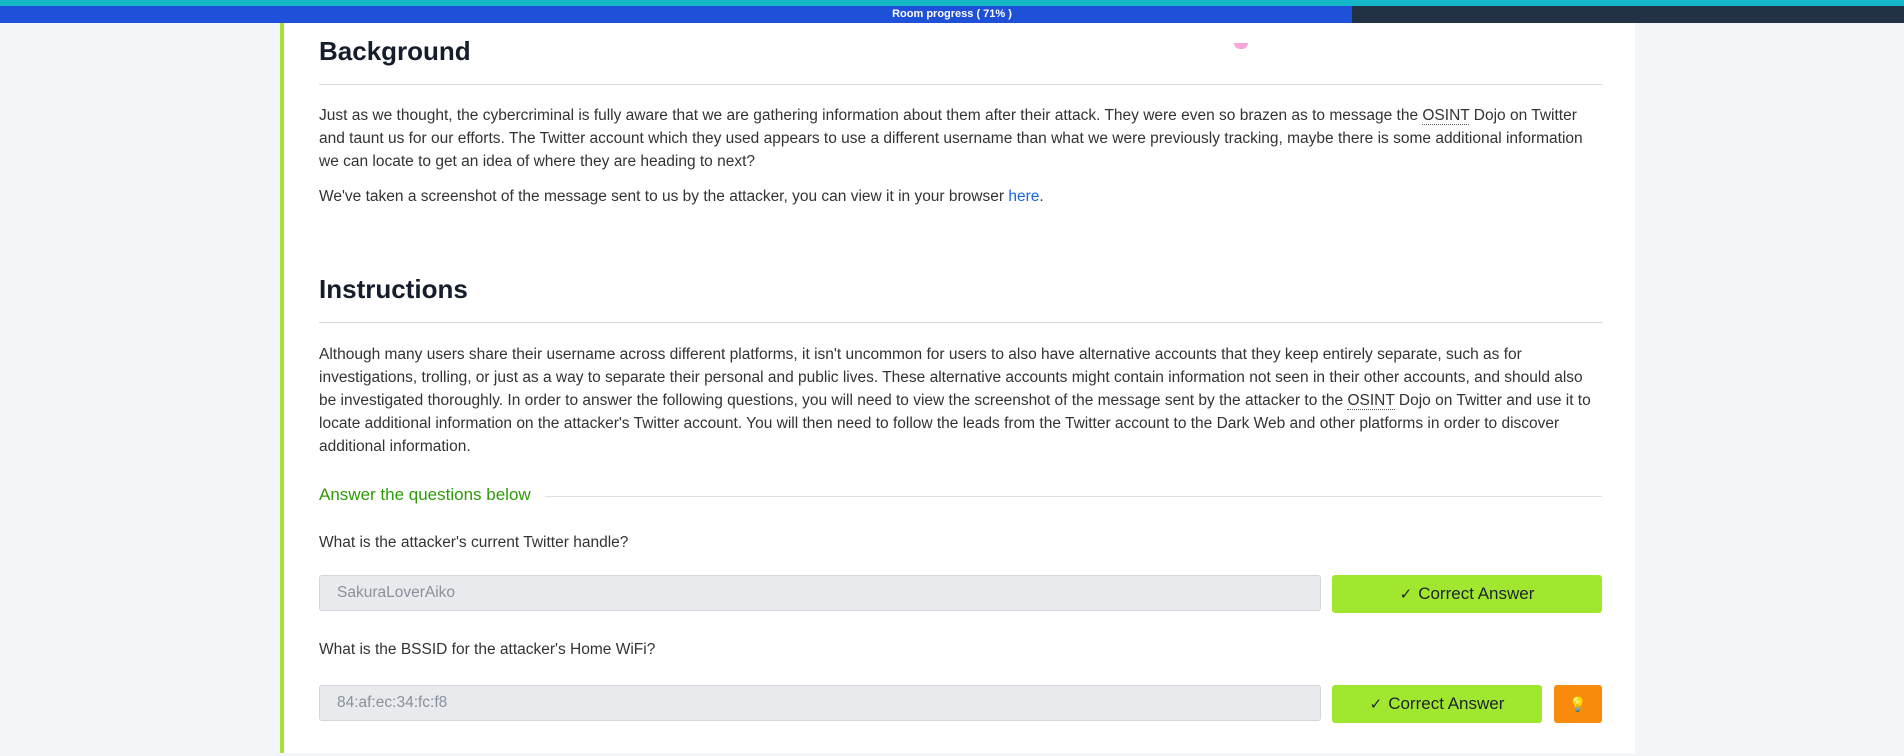 Image resolution: width=1904 pixels, height=756 pixels. Describe the element at coordinates (820, 703) in the screenshot. I see `answer-2-input` at that location.